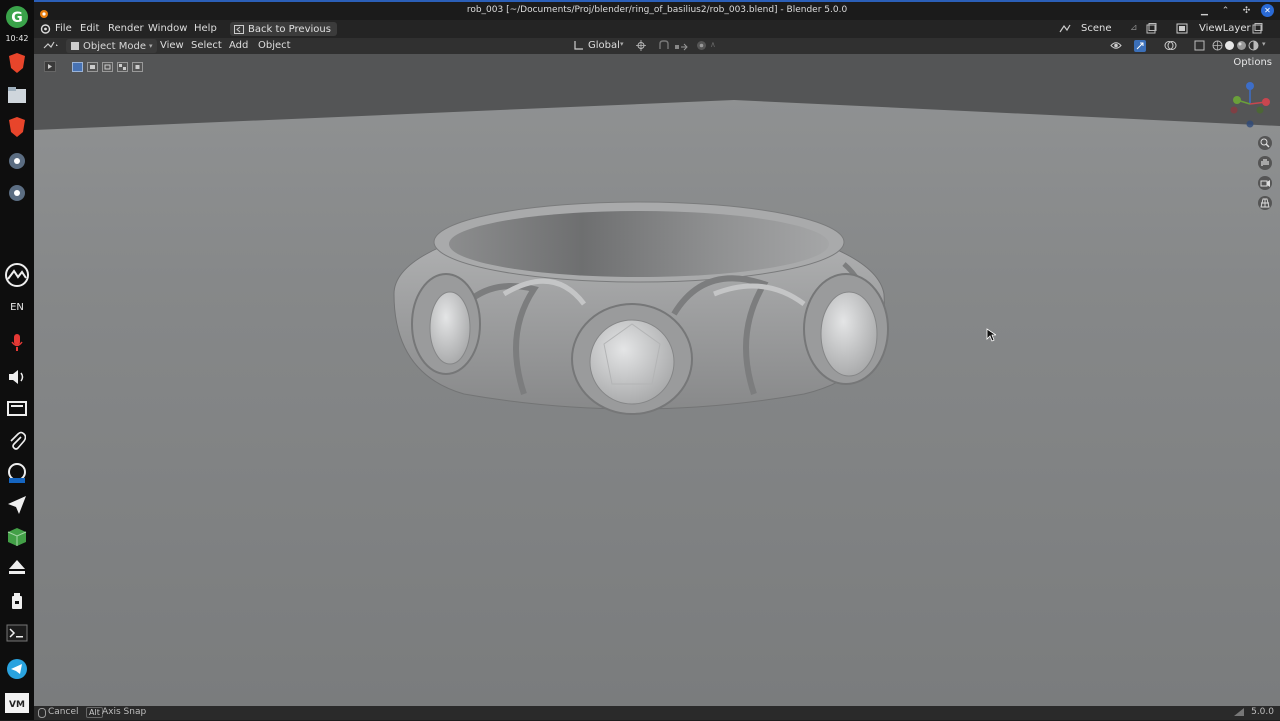 This screenshot has width=1280, height=721. I want to click on cancel-hint: Cancel, so click(63, 712).